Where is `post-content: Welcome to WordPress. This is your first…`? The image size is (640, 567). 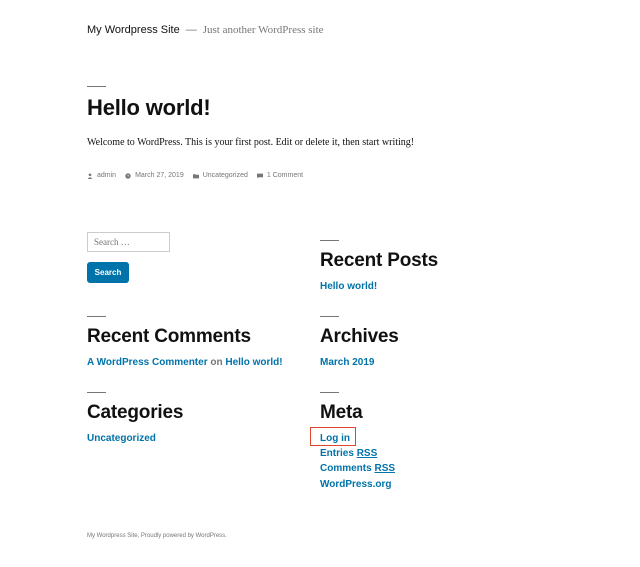 post-content: Welcome to WordPress. This is your first… is located at coordinates (251, 142).